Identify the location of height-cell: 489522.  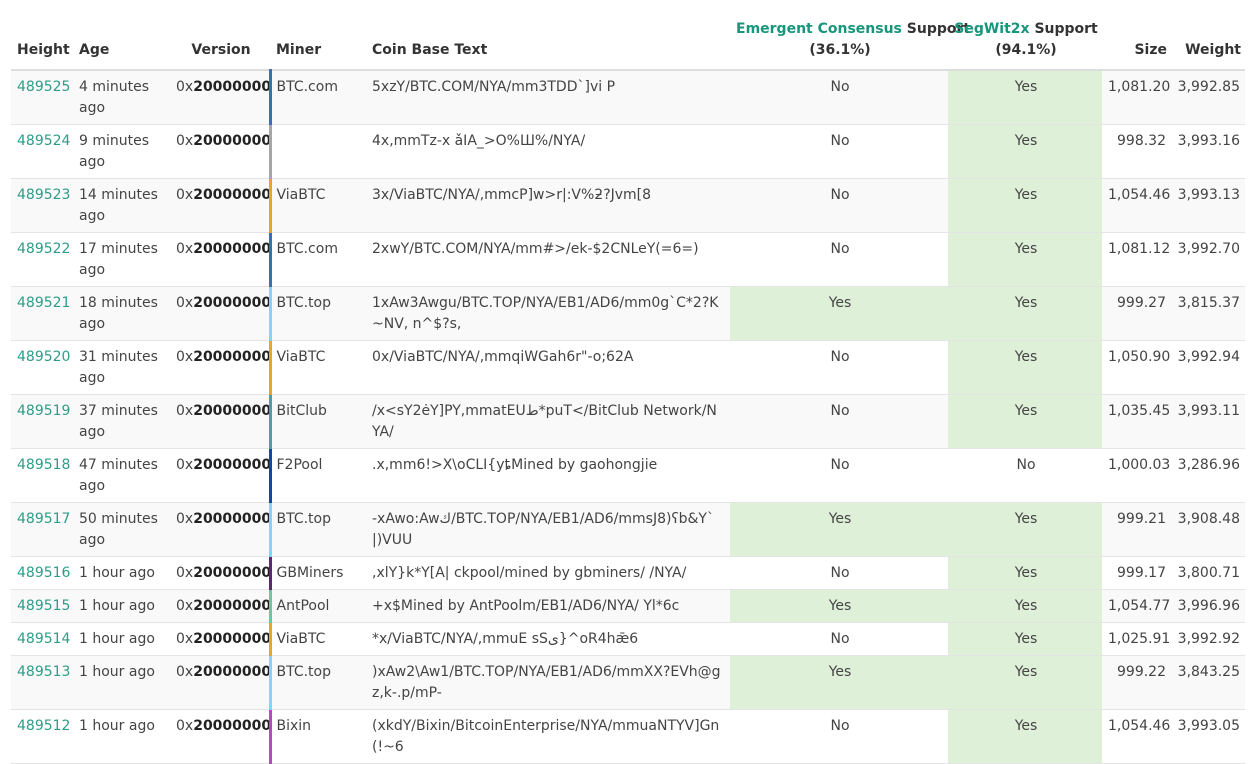
(42, 259).